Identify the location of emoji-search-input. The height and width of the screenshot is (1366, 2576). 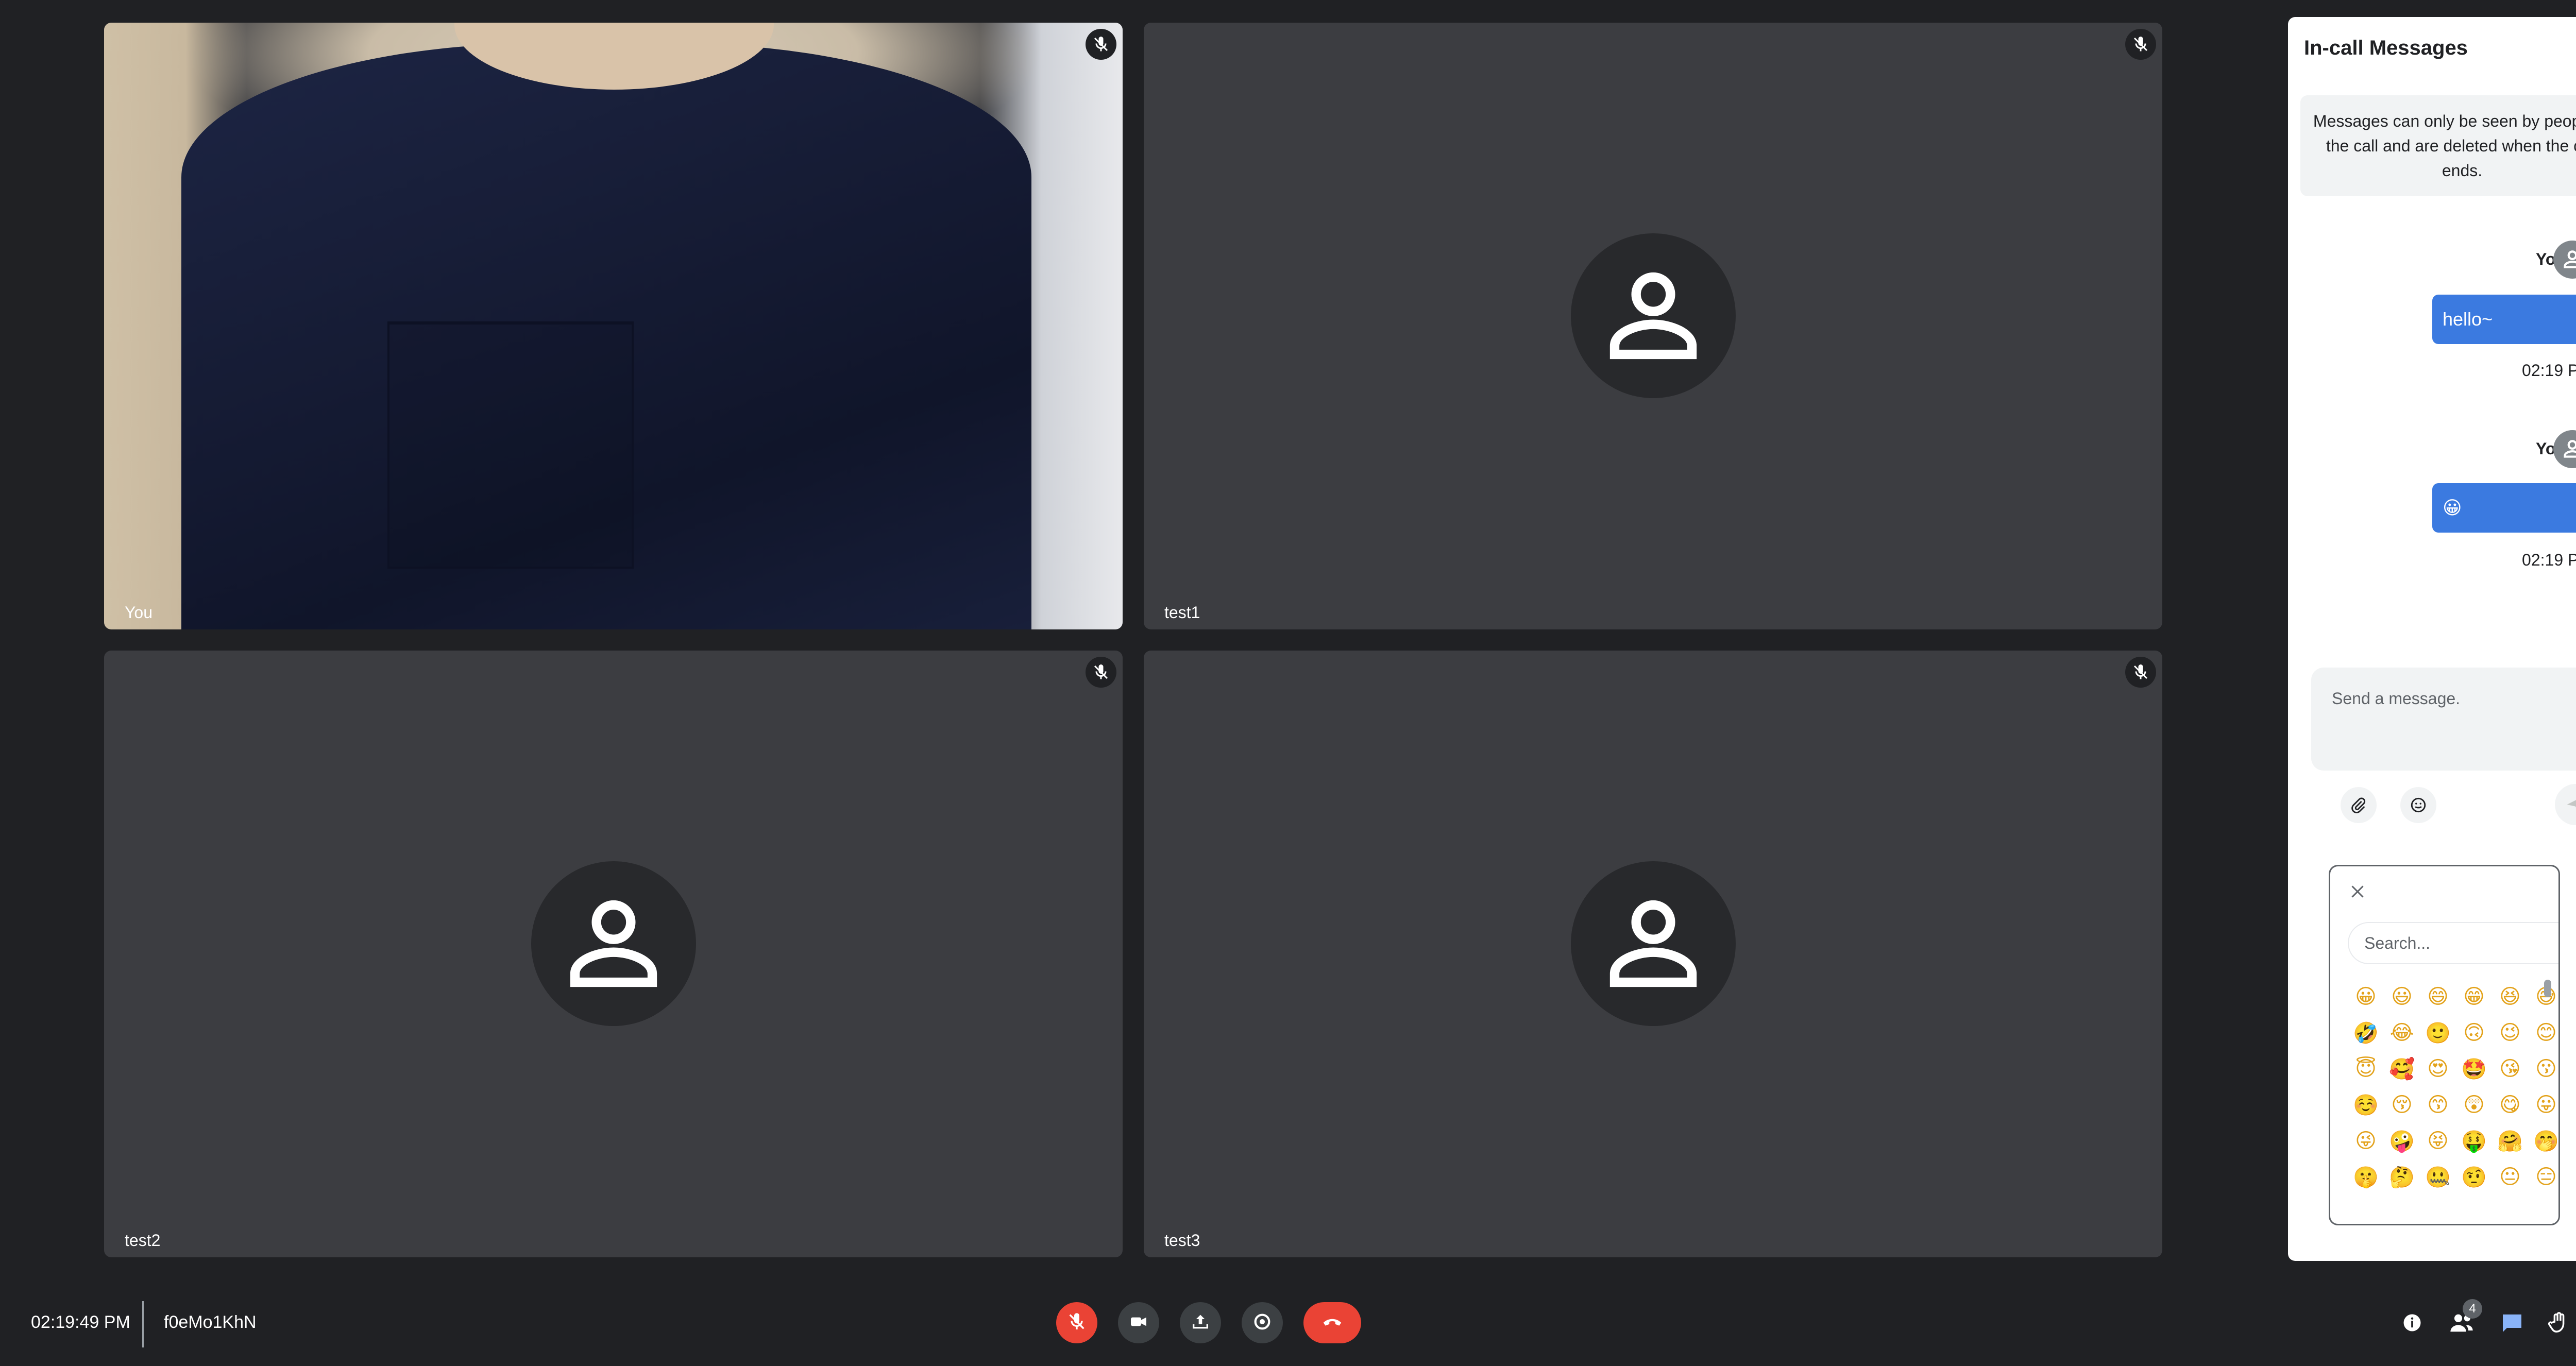
(2453, 943).